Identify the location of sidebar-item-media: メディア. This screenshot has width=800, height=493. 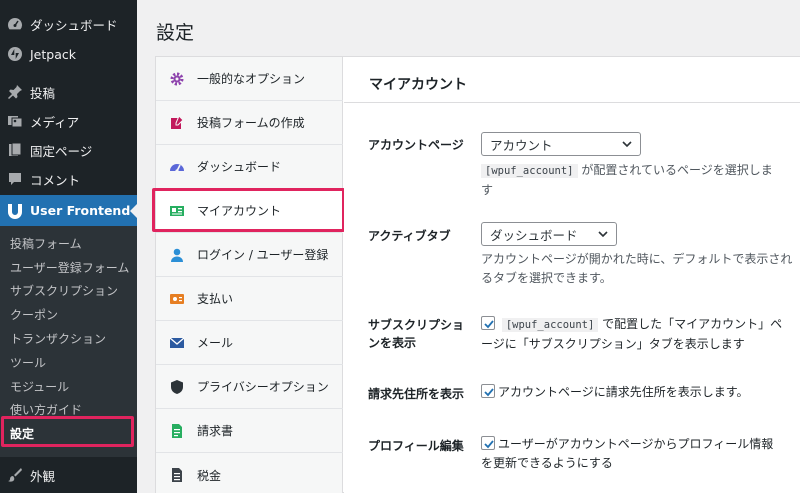
(68, 121).